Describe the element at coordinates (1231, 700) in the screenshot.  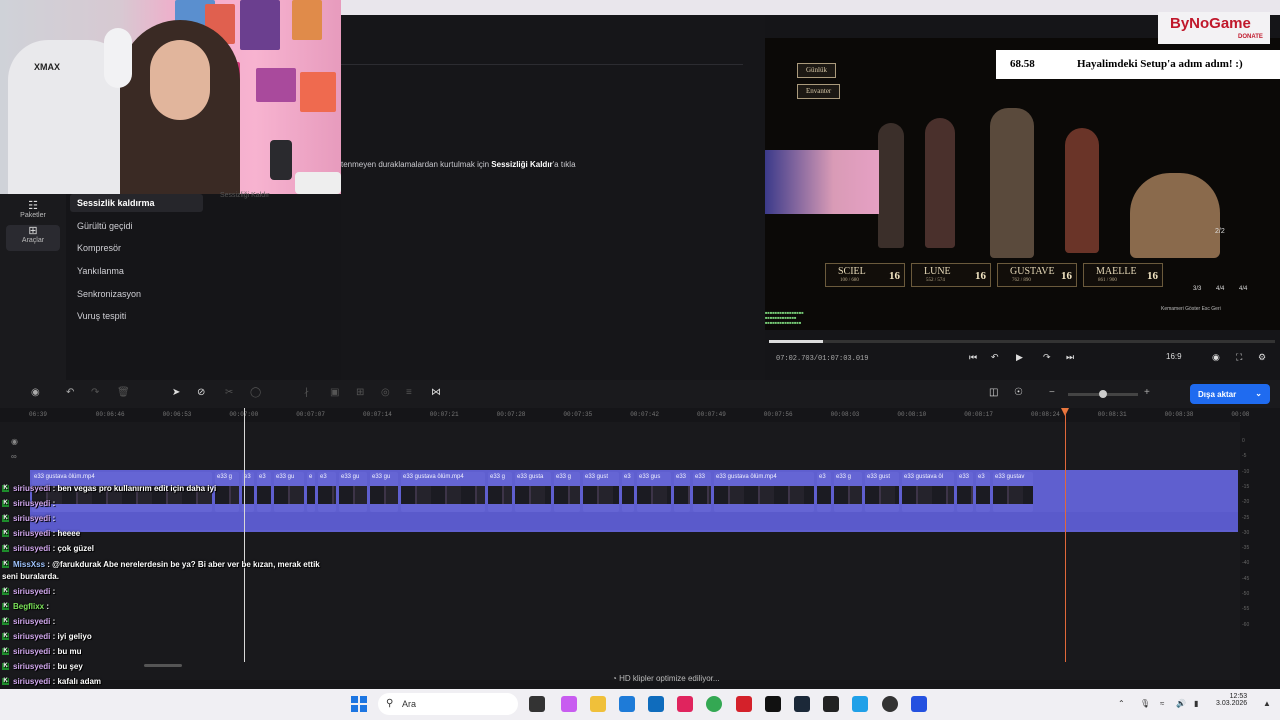
I see `taskbar-clock: 12:53 3.03.2026` at that location.